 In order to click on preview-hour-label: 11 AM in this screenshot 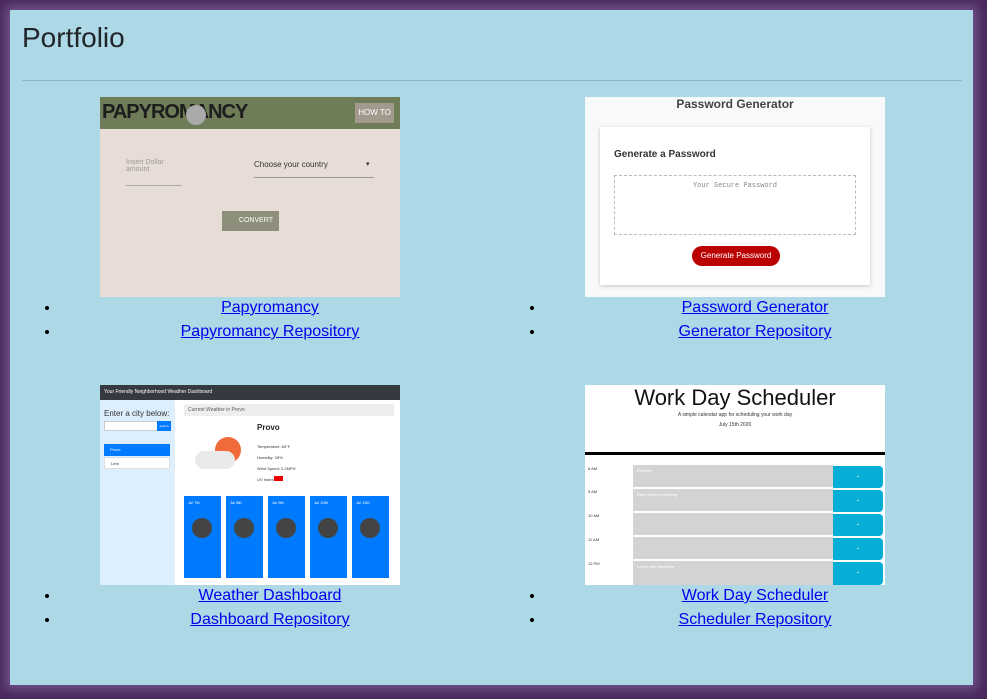, I will do `click(594, 539)`.